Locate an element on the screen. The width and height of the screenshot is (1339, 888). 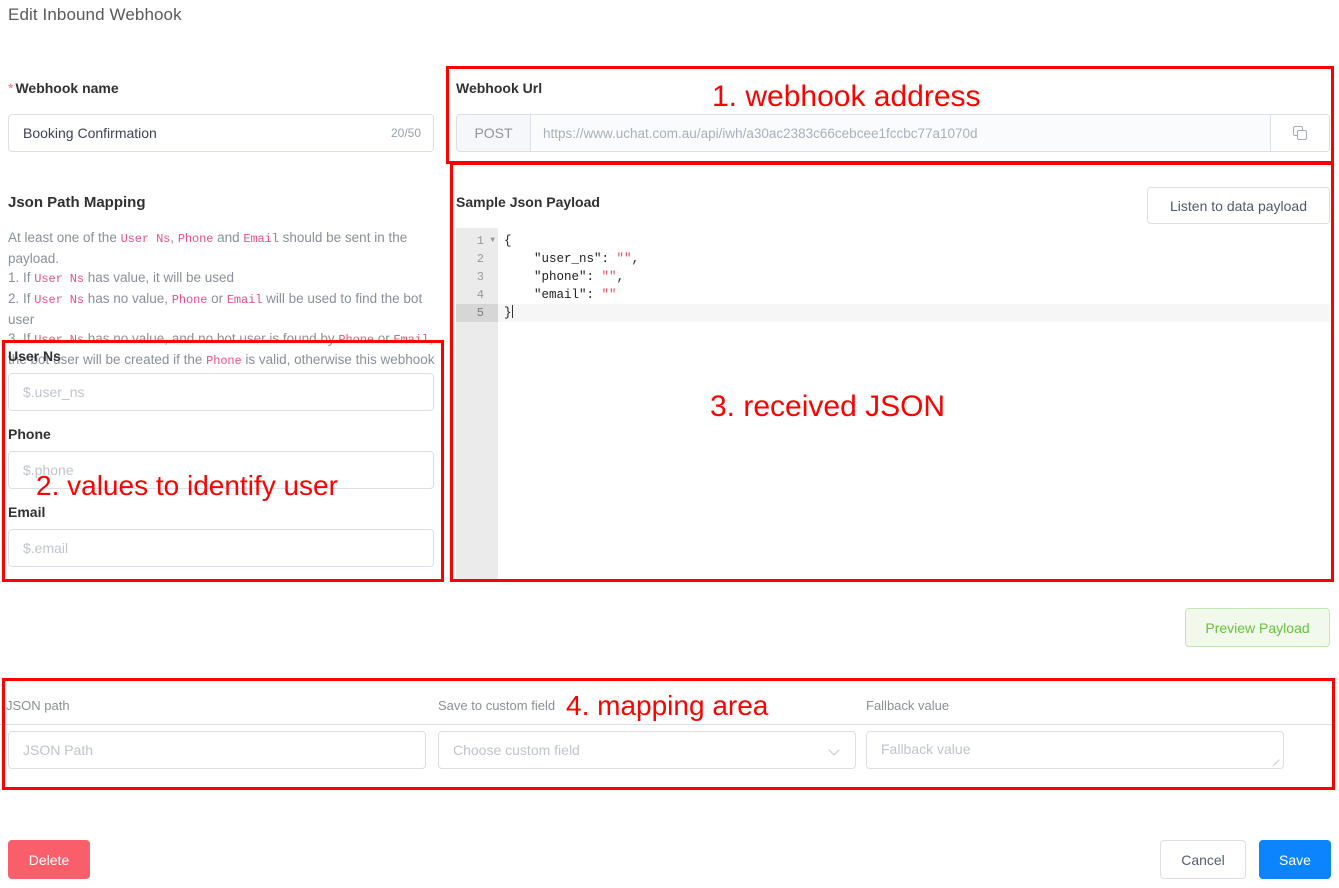
email-placeholder: $.email is located at coordinates (46, 548).